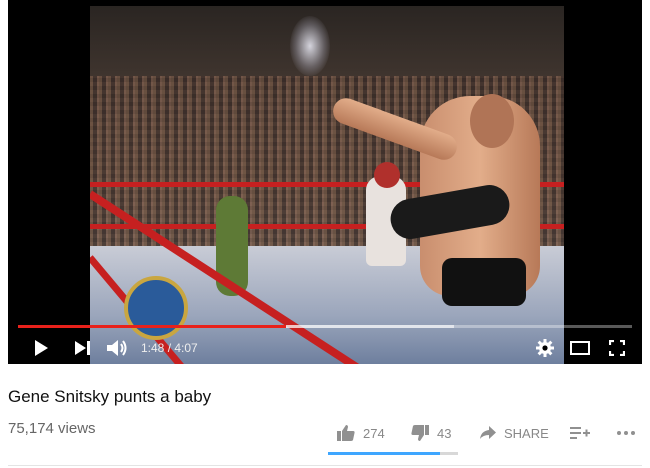 The height and width of the screenshot is (468, 650). I want to click on play-icon, so click(41, 348).